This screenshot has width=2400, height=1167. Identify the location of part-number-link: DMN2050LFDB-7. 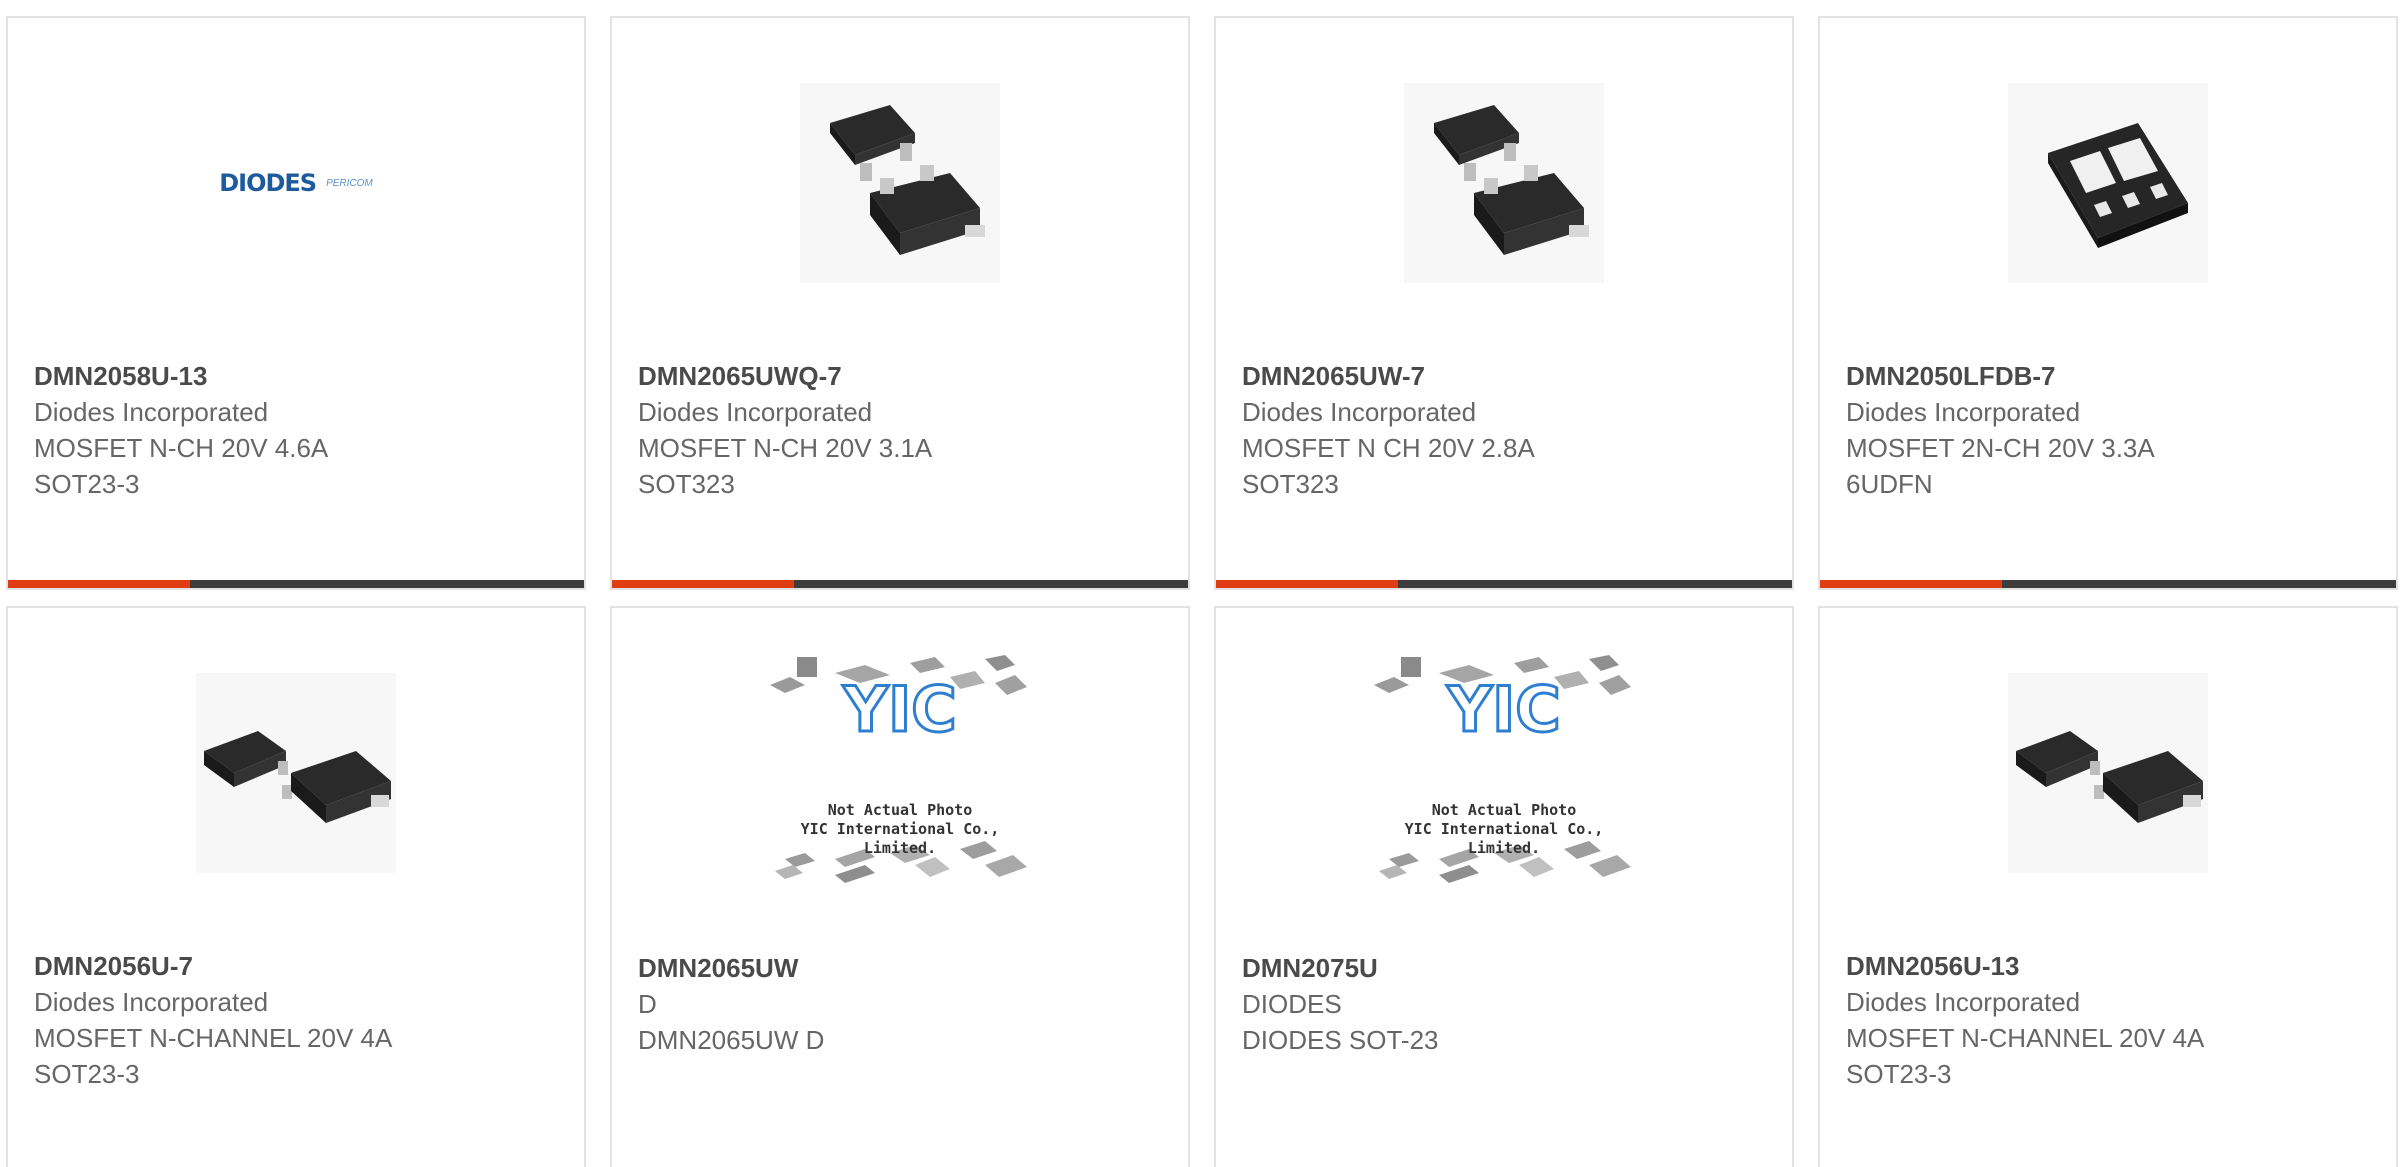
(2111, 376).